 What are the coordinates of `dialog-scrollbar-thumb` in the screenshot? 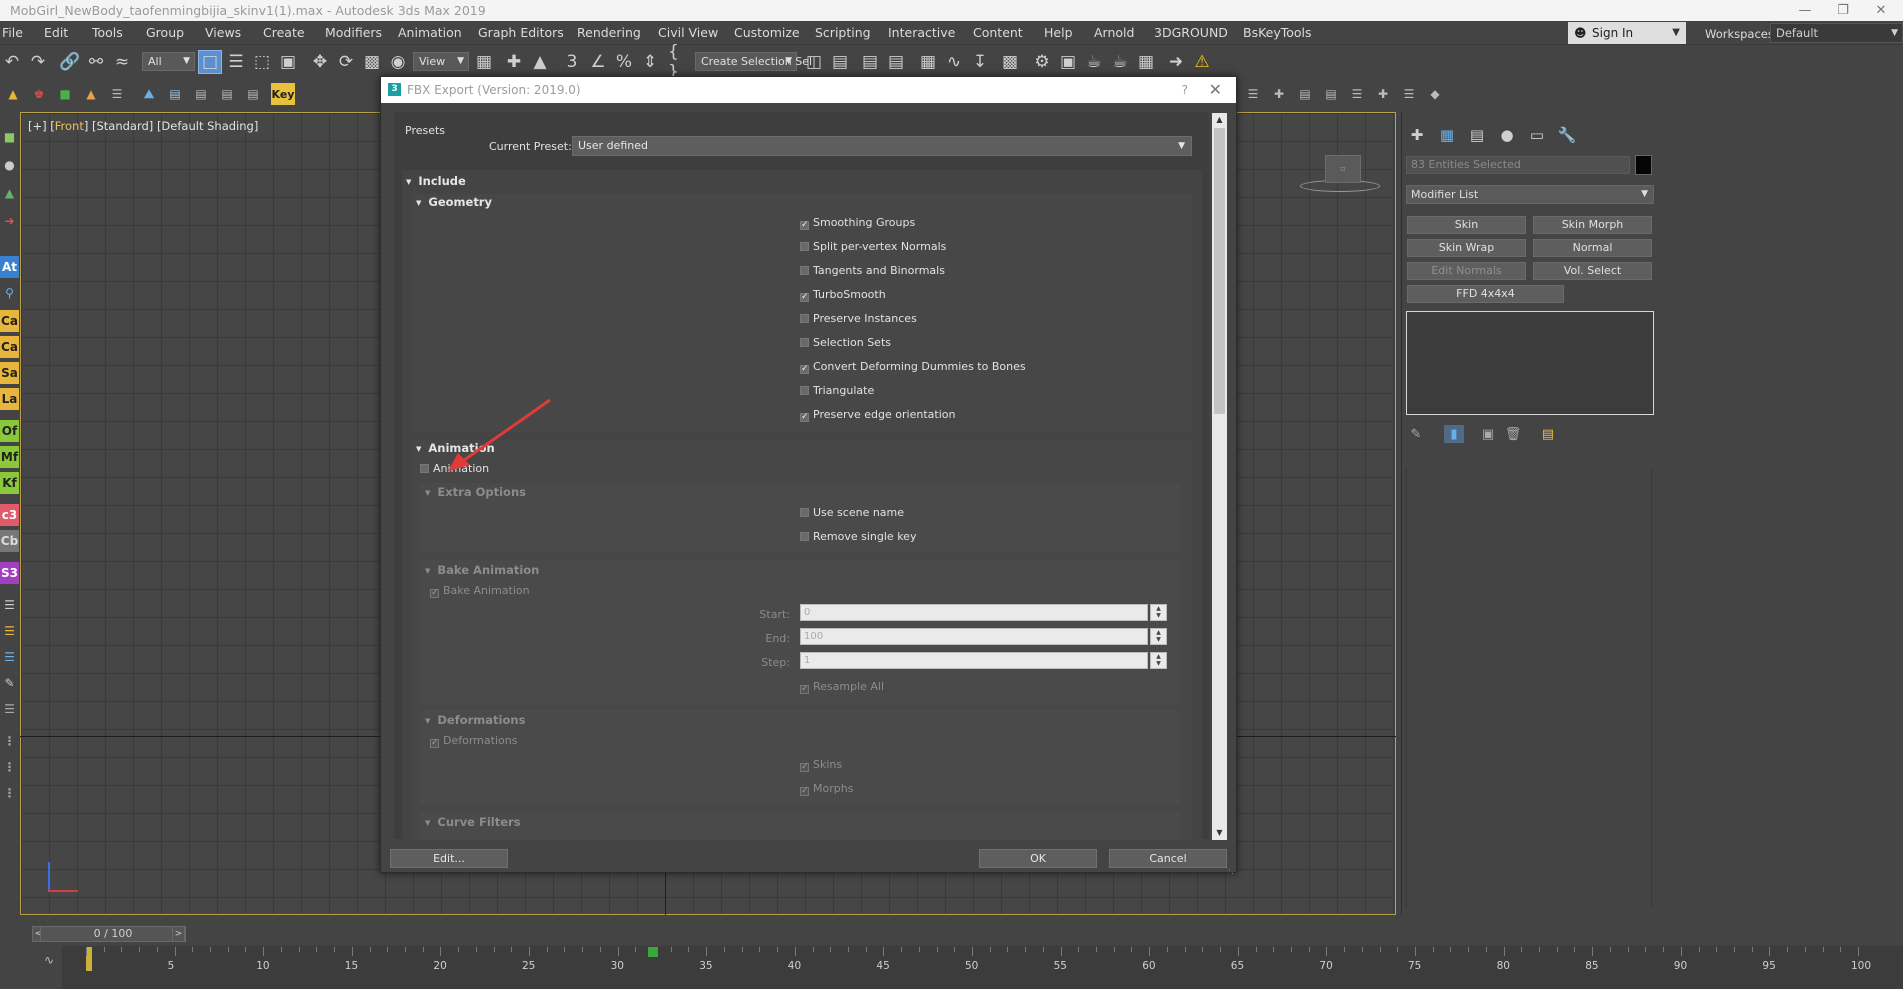 It's located at (1219, 271).